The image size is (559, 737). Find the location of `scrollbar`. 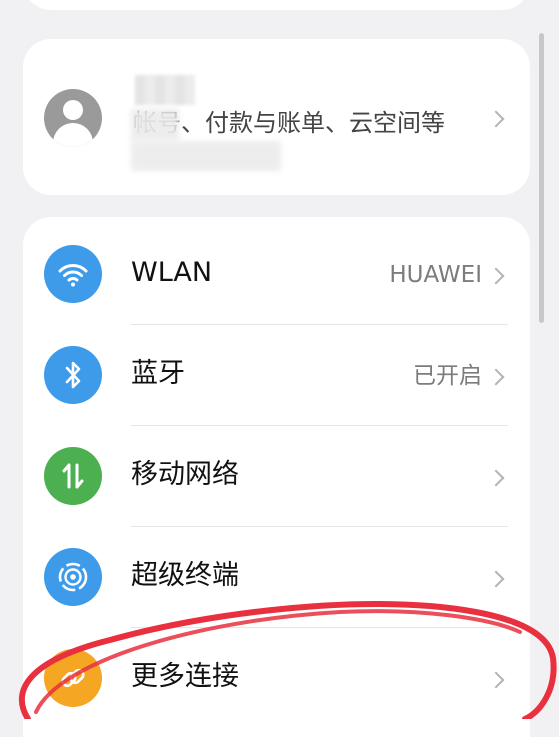

scrollbar is located at coordinates (541, 178).